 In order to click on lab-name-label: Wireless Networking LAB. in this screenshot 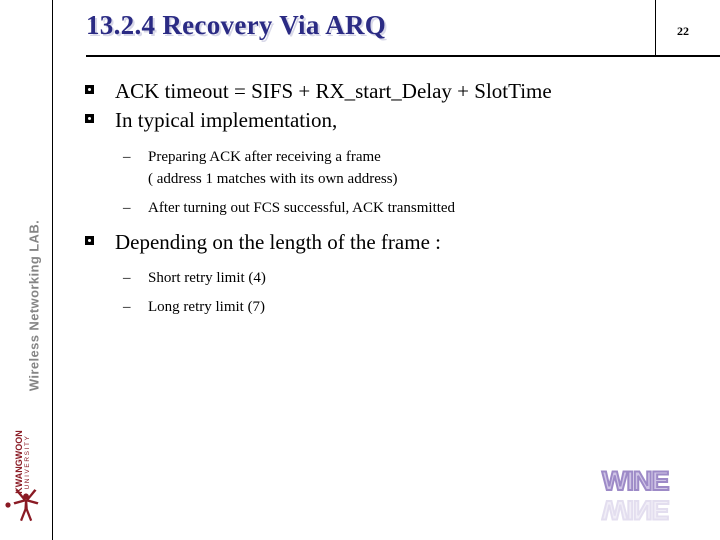, I will do `click(34, 305)`.